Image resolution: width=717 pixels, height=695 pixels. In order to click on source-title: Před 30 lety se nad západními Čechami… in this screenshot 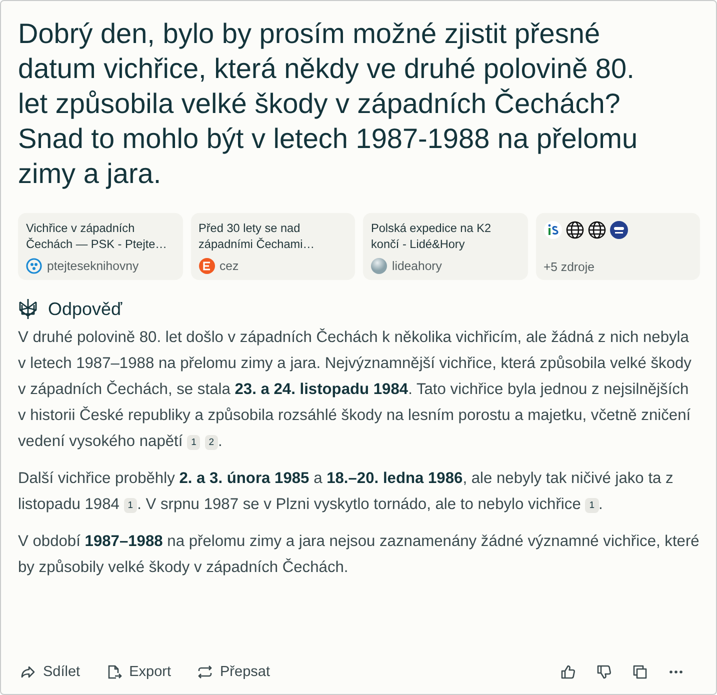, I will do `click(257, 236)`.